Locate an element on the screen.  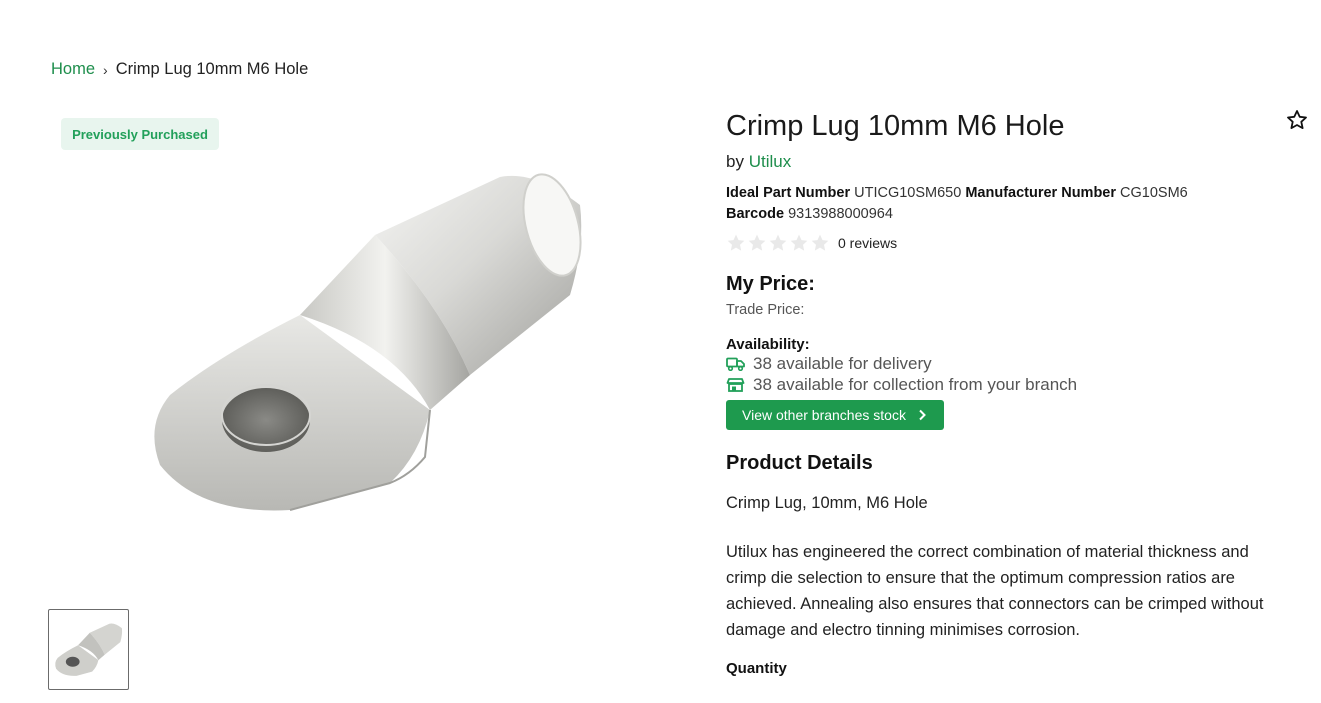
quantity-label: Quantity is located at coordinates (756, 668).